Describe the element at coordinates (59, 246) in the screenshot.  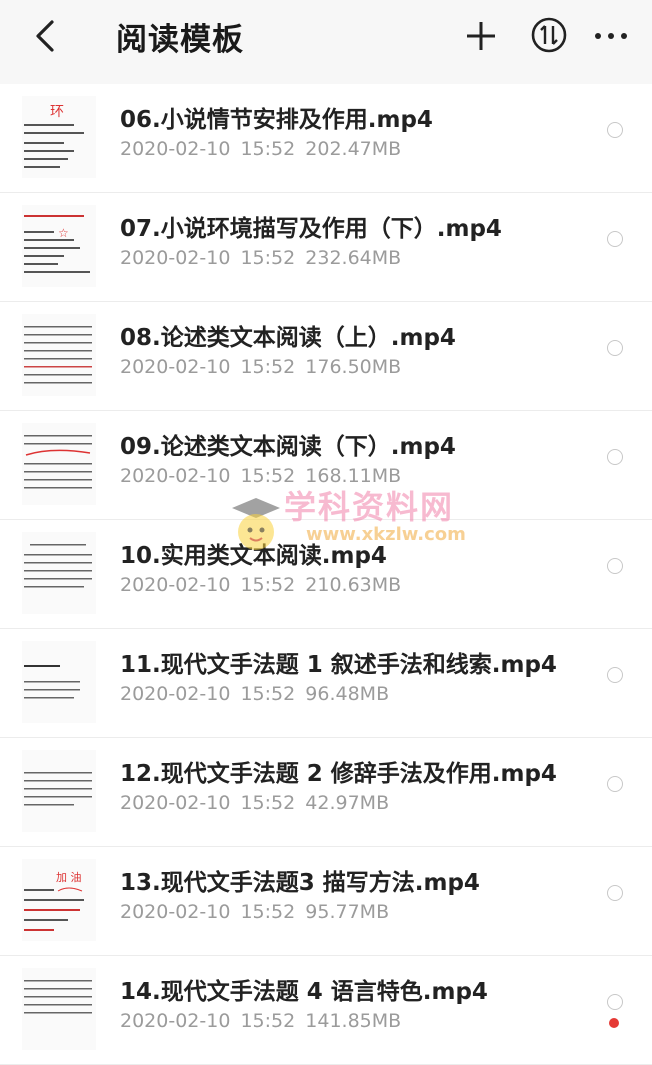
I see `video-thumbnail: ☆` at that location.